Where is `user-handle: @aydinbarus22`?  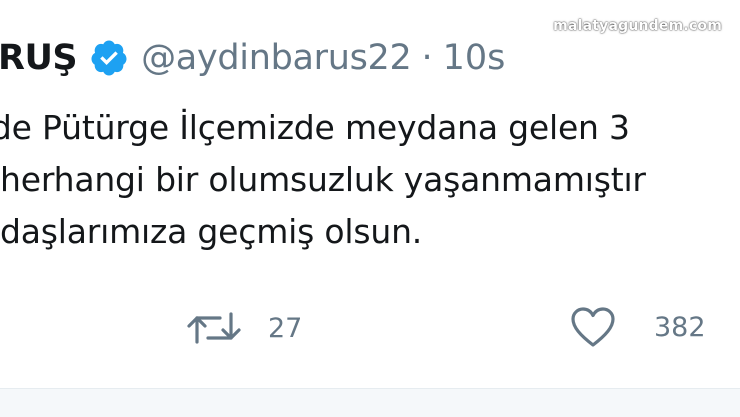
user-handle: @aydinbarus22 is located at coordinates (276, 58).